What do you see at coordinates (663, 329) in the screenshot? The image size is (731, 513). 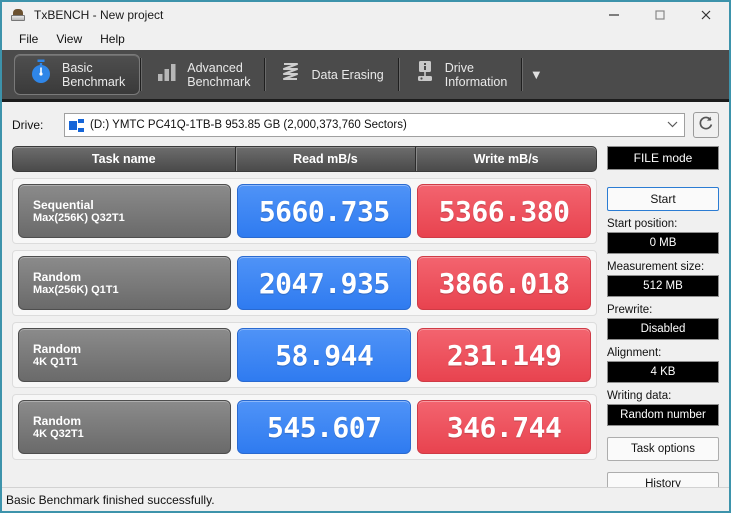 I see `prewrite-value: Disabled` at bounding box center [663, 329].